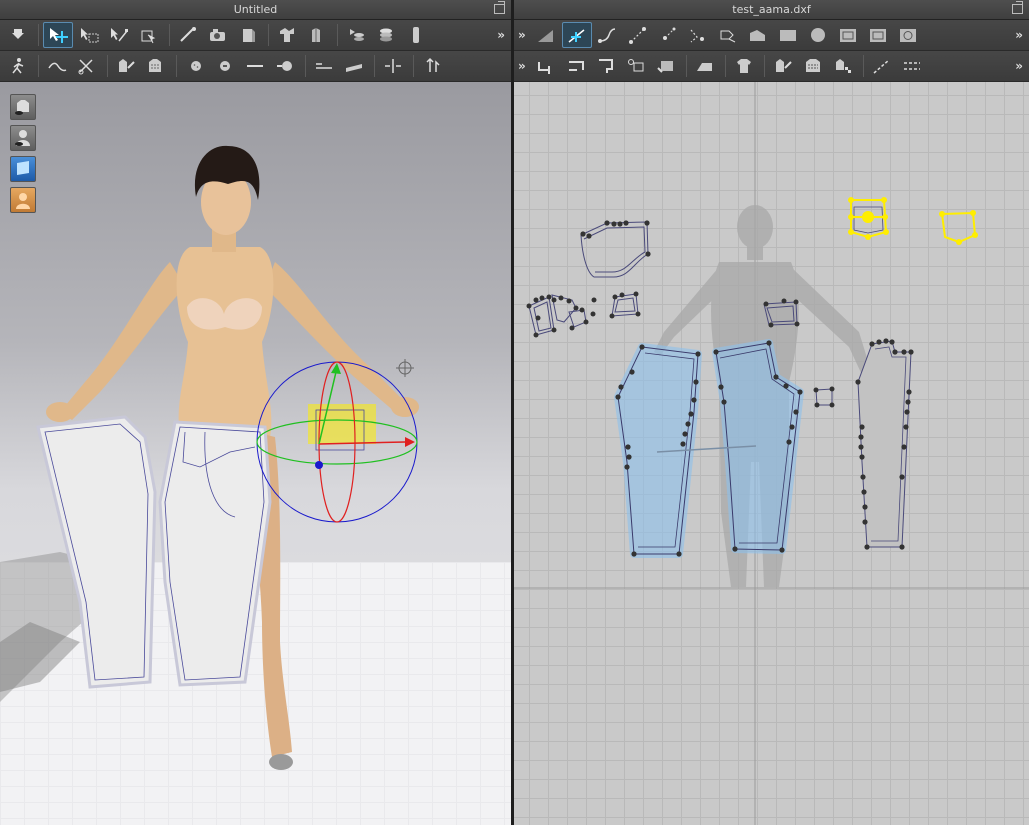 The height and width of the screenshot is (825, 1029). Describe the element at coordinates (354, 66) in the screenshot. I see `ruler-icon` at that location.